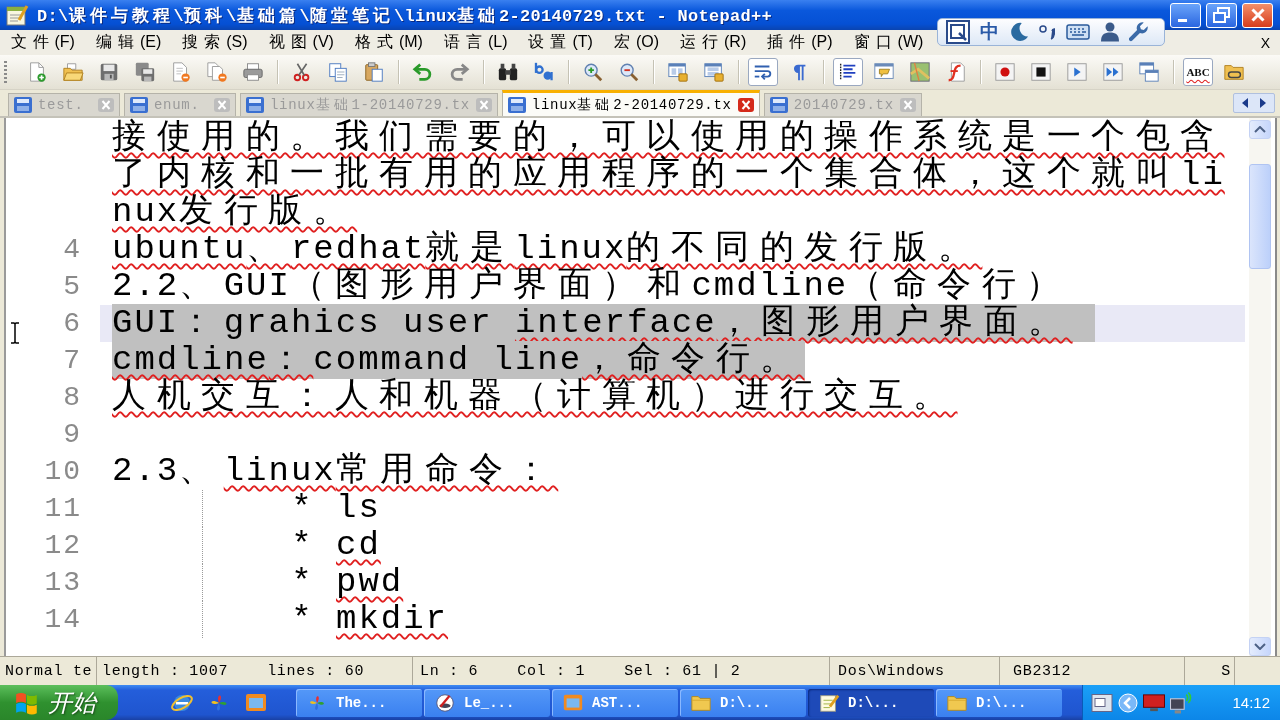  Describe the element at coordinates (989, 32) in the screenshot. I see `input-mode-toggle: 中` at that location.